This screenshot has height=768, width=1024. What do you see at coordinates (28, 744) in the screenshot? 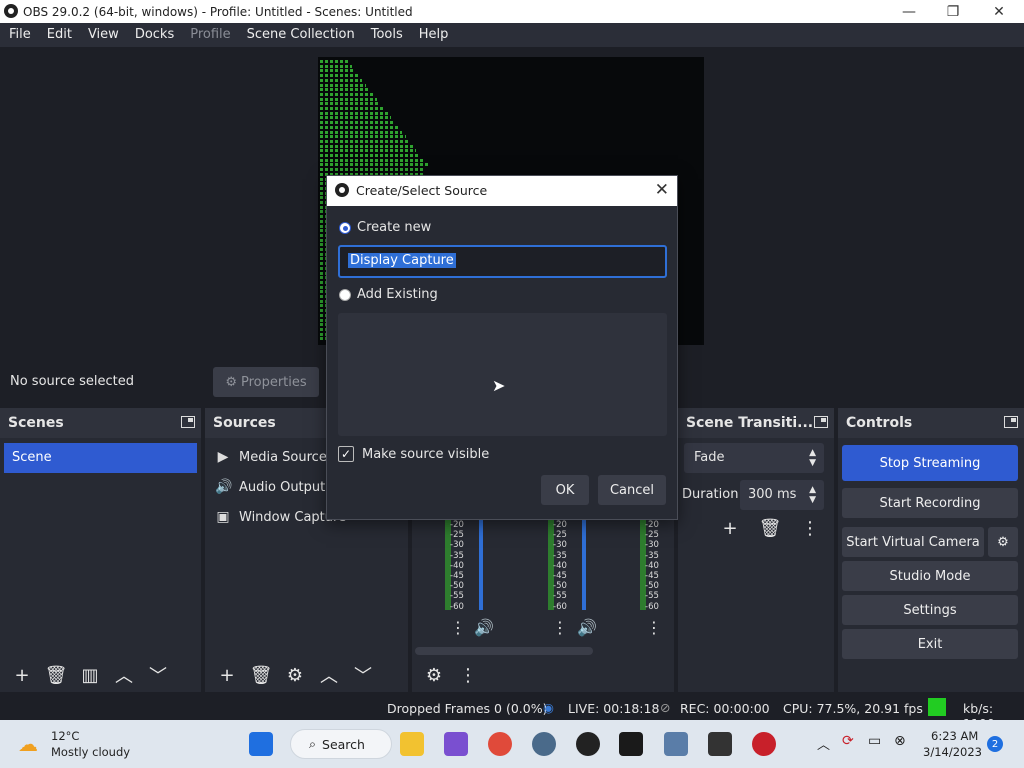
I see `weather-cloud-icon: ☁` at bounding box center [28, 744].